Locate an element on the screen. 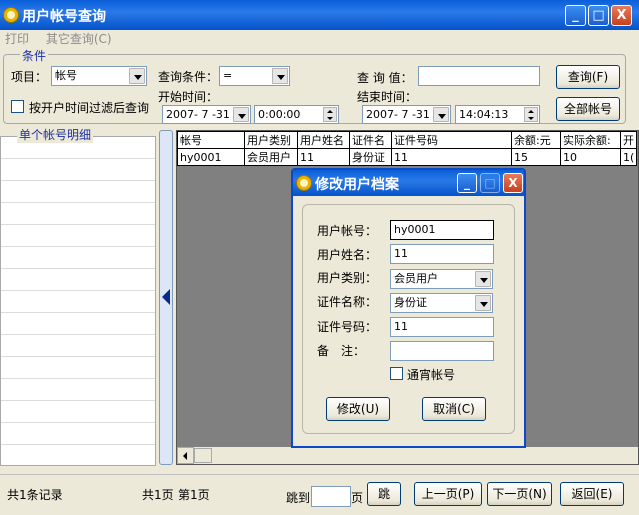 The width and height of the screenshot is (639, 515). remark-input is located at coordinates (442, 351).